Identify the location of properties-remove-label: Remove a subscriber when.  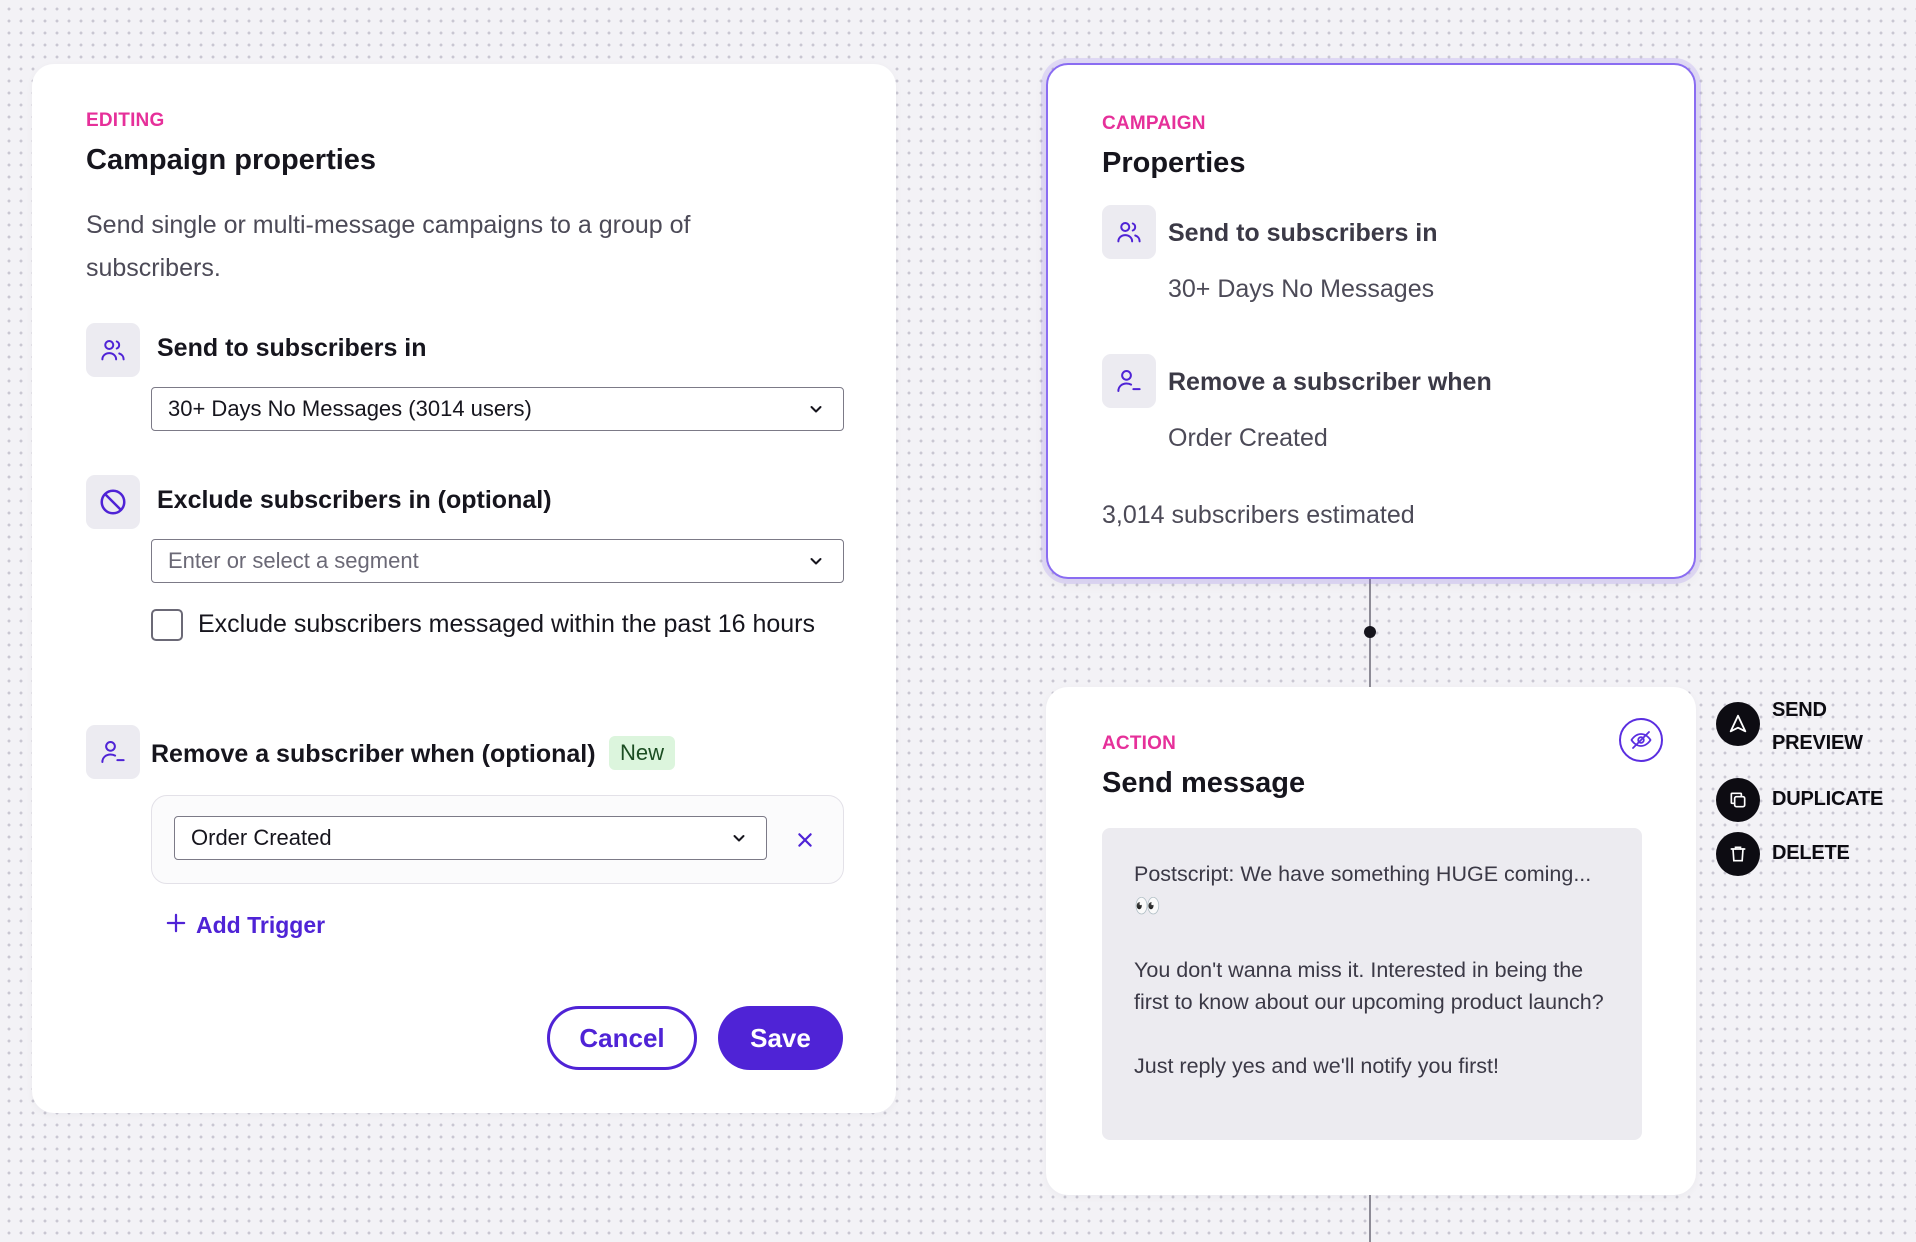
(1330, 382).